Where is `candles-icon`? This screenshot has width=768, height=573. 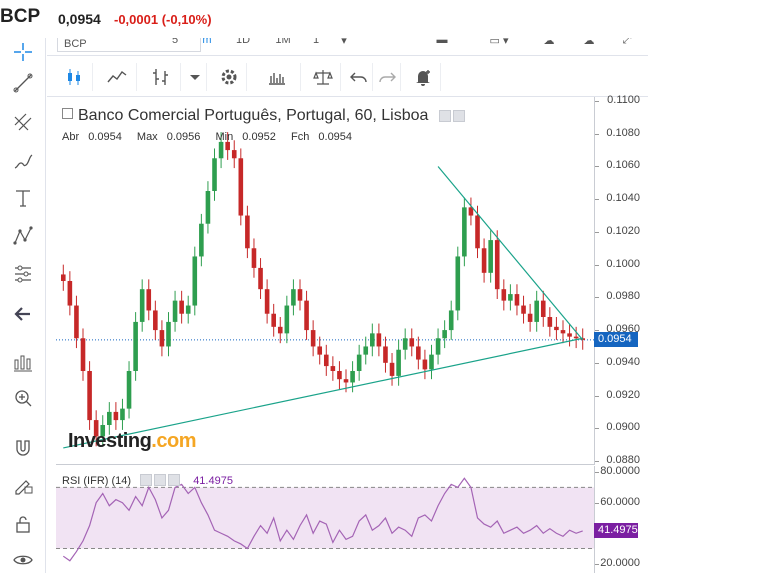
candles-icon is located at coordinates (74, 77).